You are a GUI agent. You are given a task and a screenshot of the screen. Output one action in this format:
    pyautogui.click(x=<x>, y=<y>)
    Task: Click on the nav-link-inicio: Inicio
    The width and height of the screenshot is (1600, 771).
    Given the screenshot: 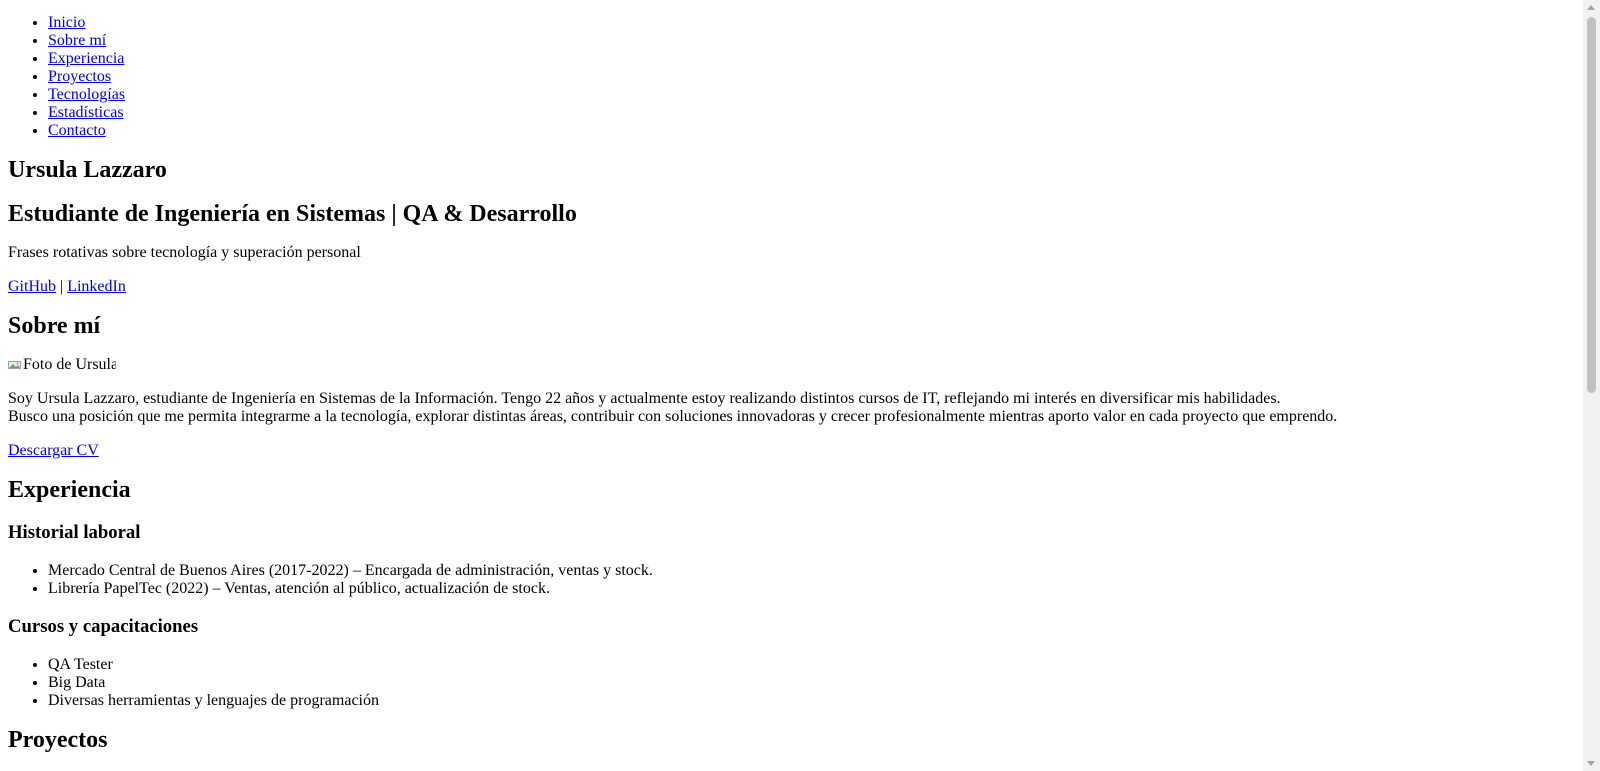 What is the action you would take?
    pyautogui.click(x=66, y=22)
    